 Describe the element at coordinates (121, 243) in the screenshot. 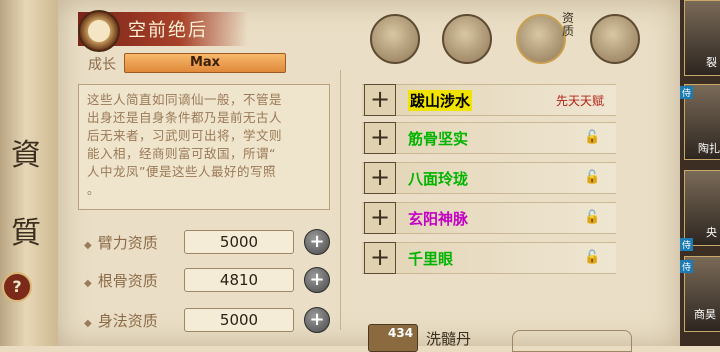

I see `attr-label-strength: ◆ 臂力资质` at that location.